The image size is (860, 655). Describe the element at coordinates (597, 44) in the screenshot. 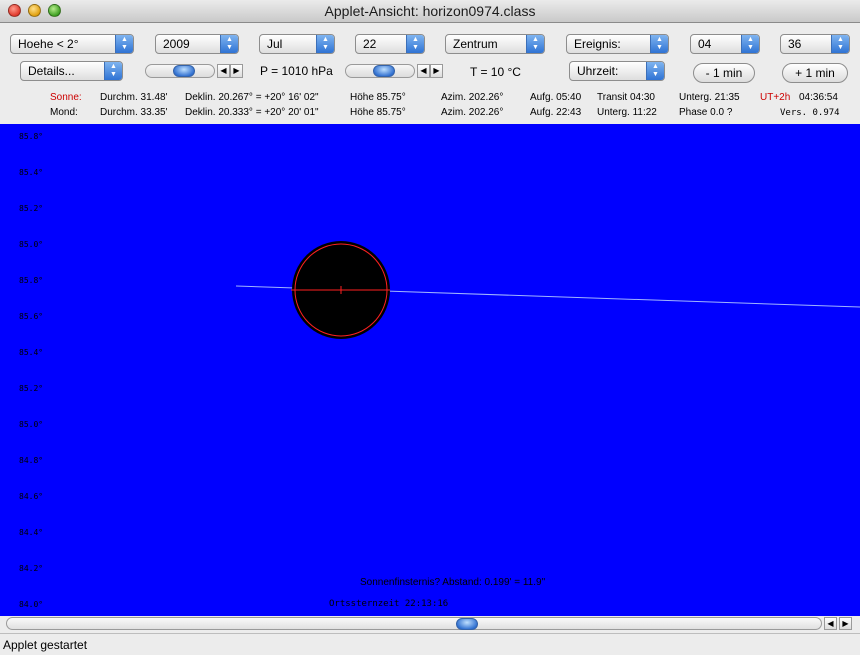

I see `event-select-value: Ereignis:` at that location.